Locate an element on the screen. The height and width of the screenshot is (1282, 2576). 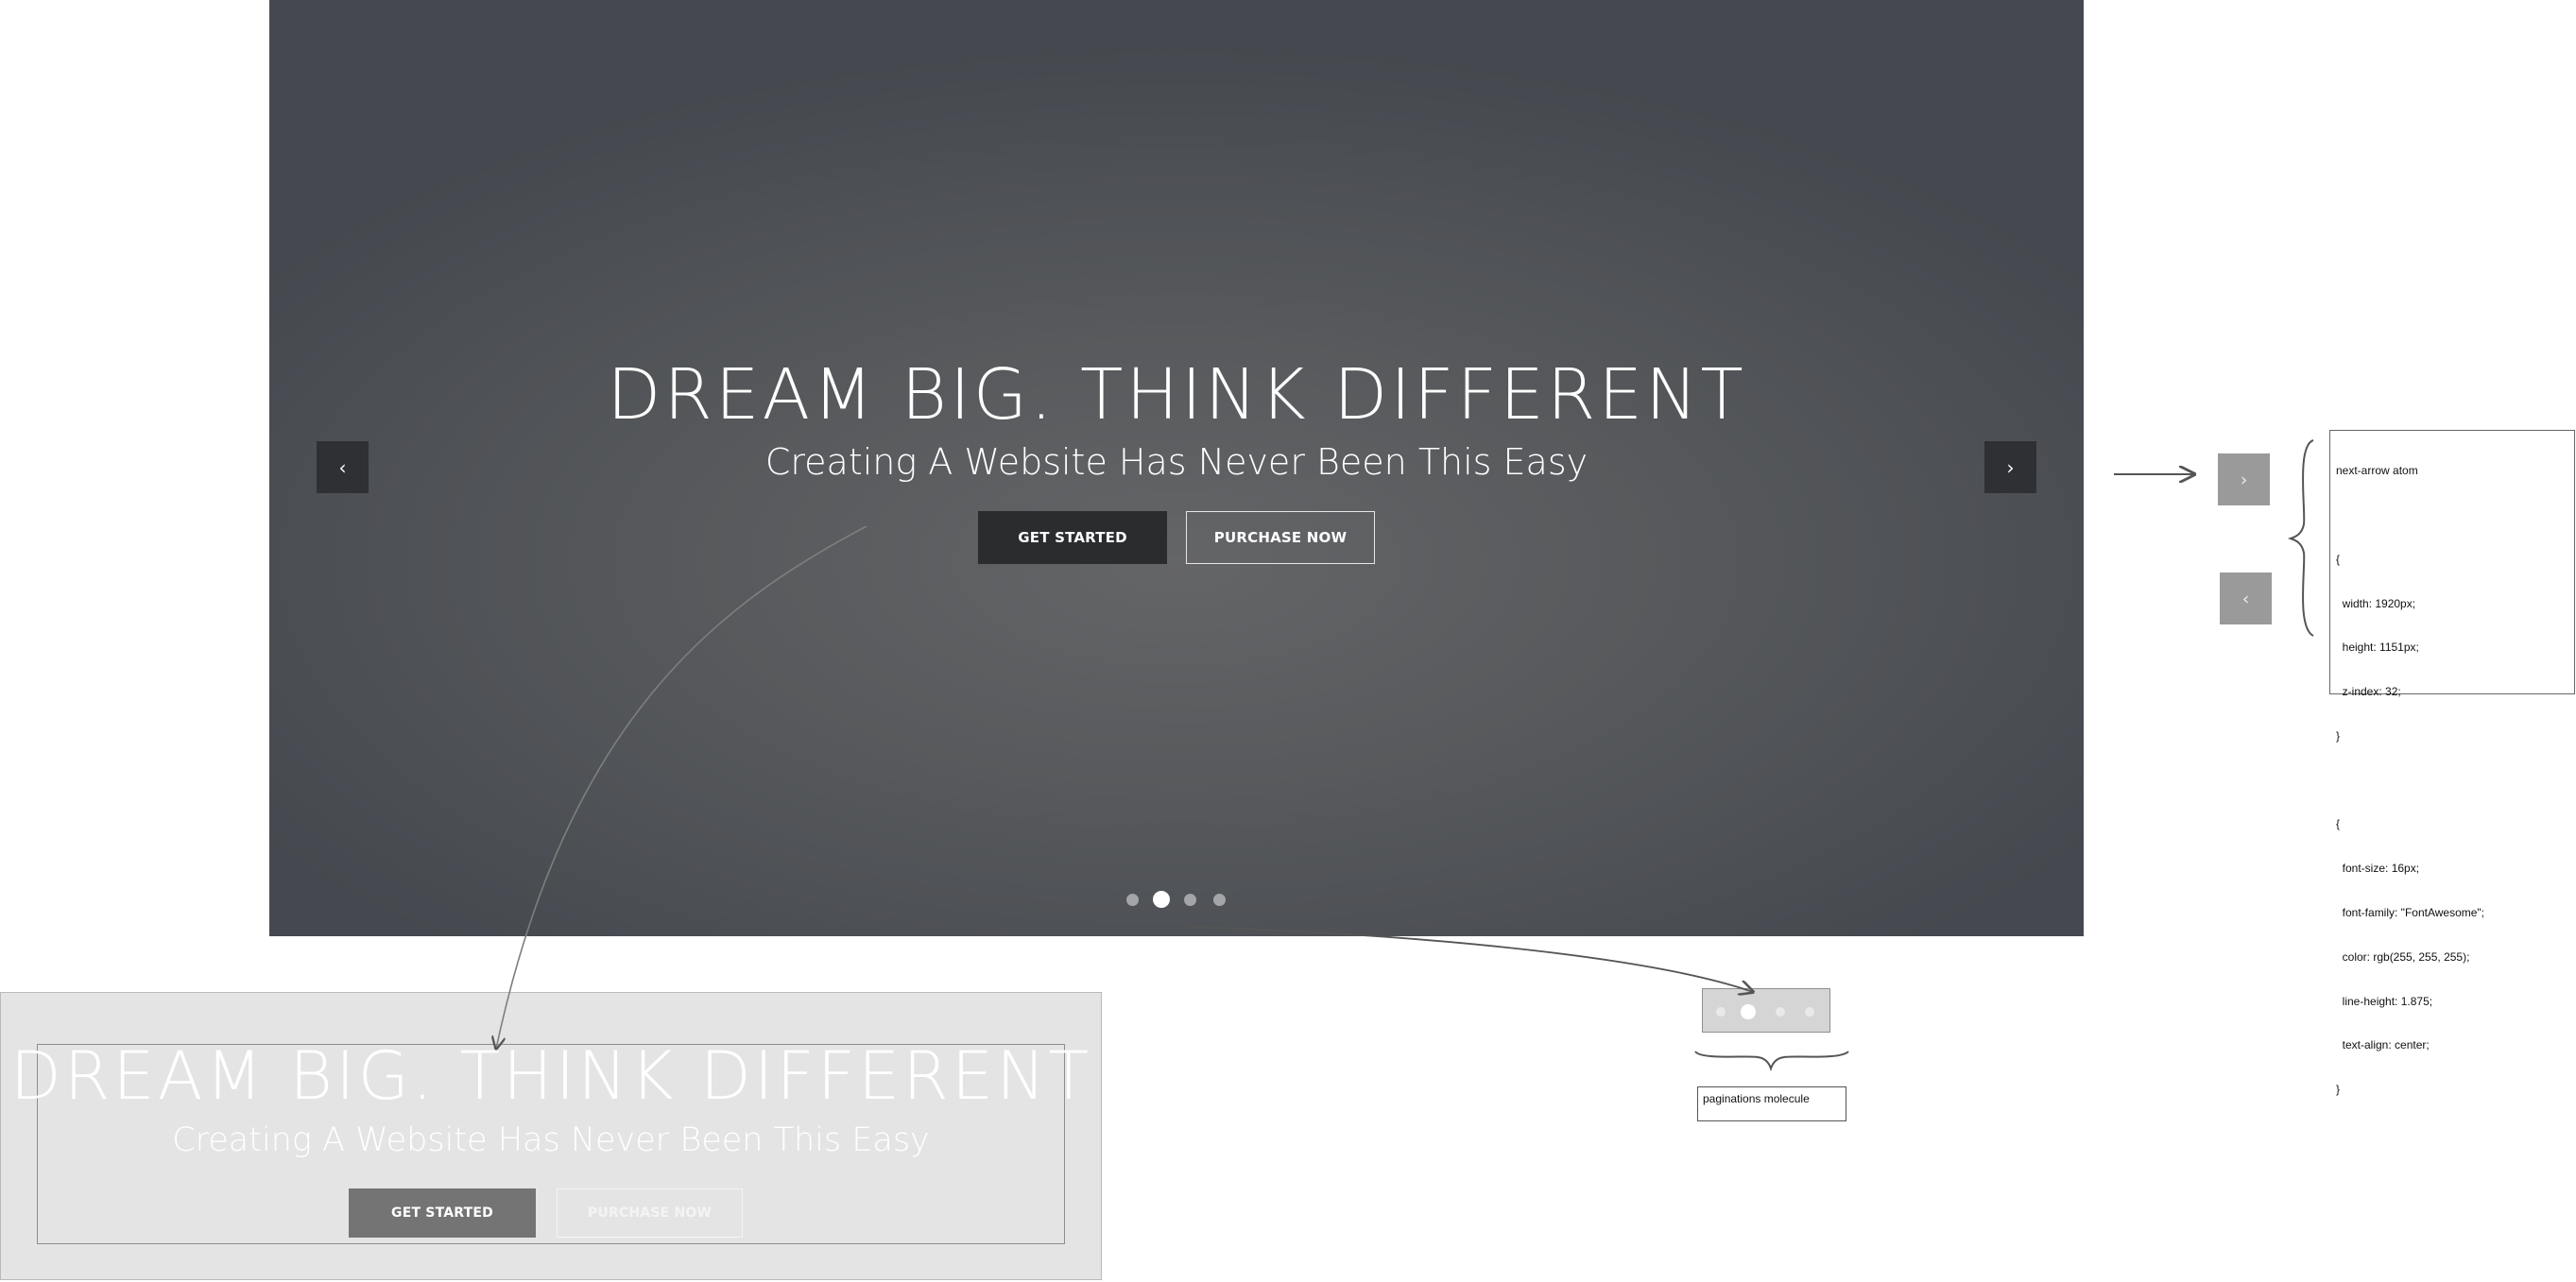
purchase-now-button: PURCHASE NOW is located at coordinates (1280, 537).